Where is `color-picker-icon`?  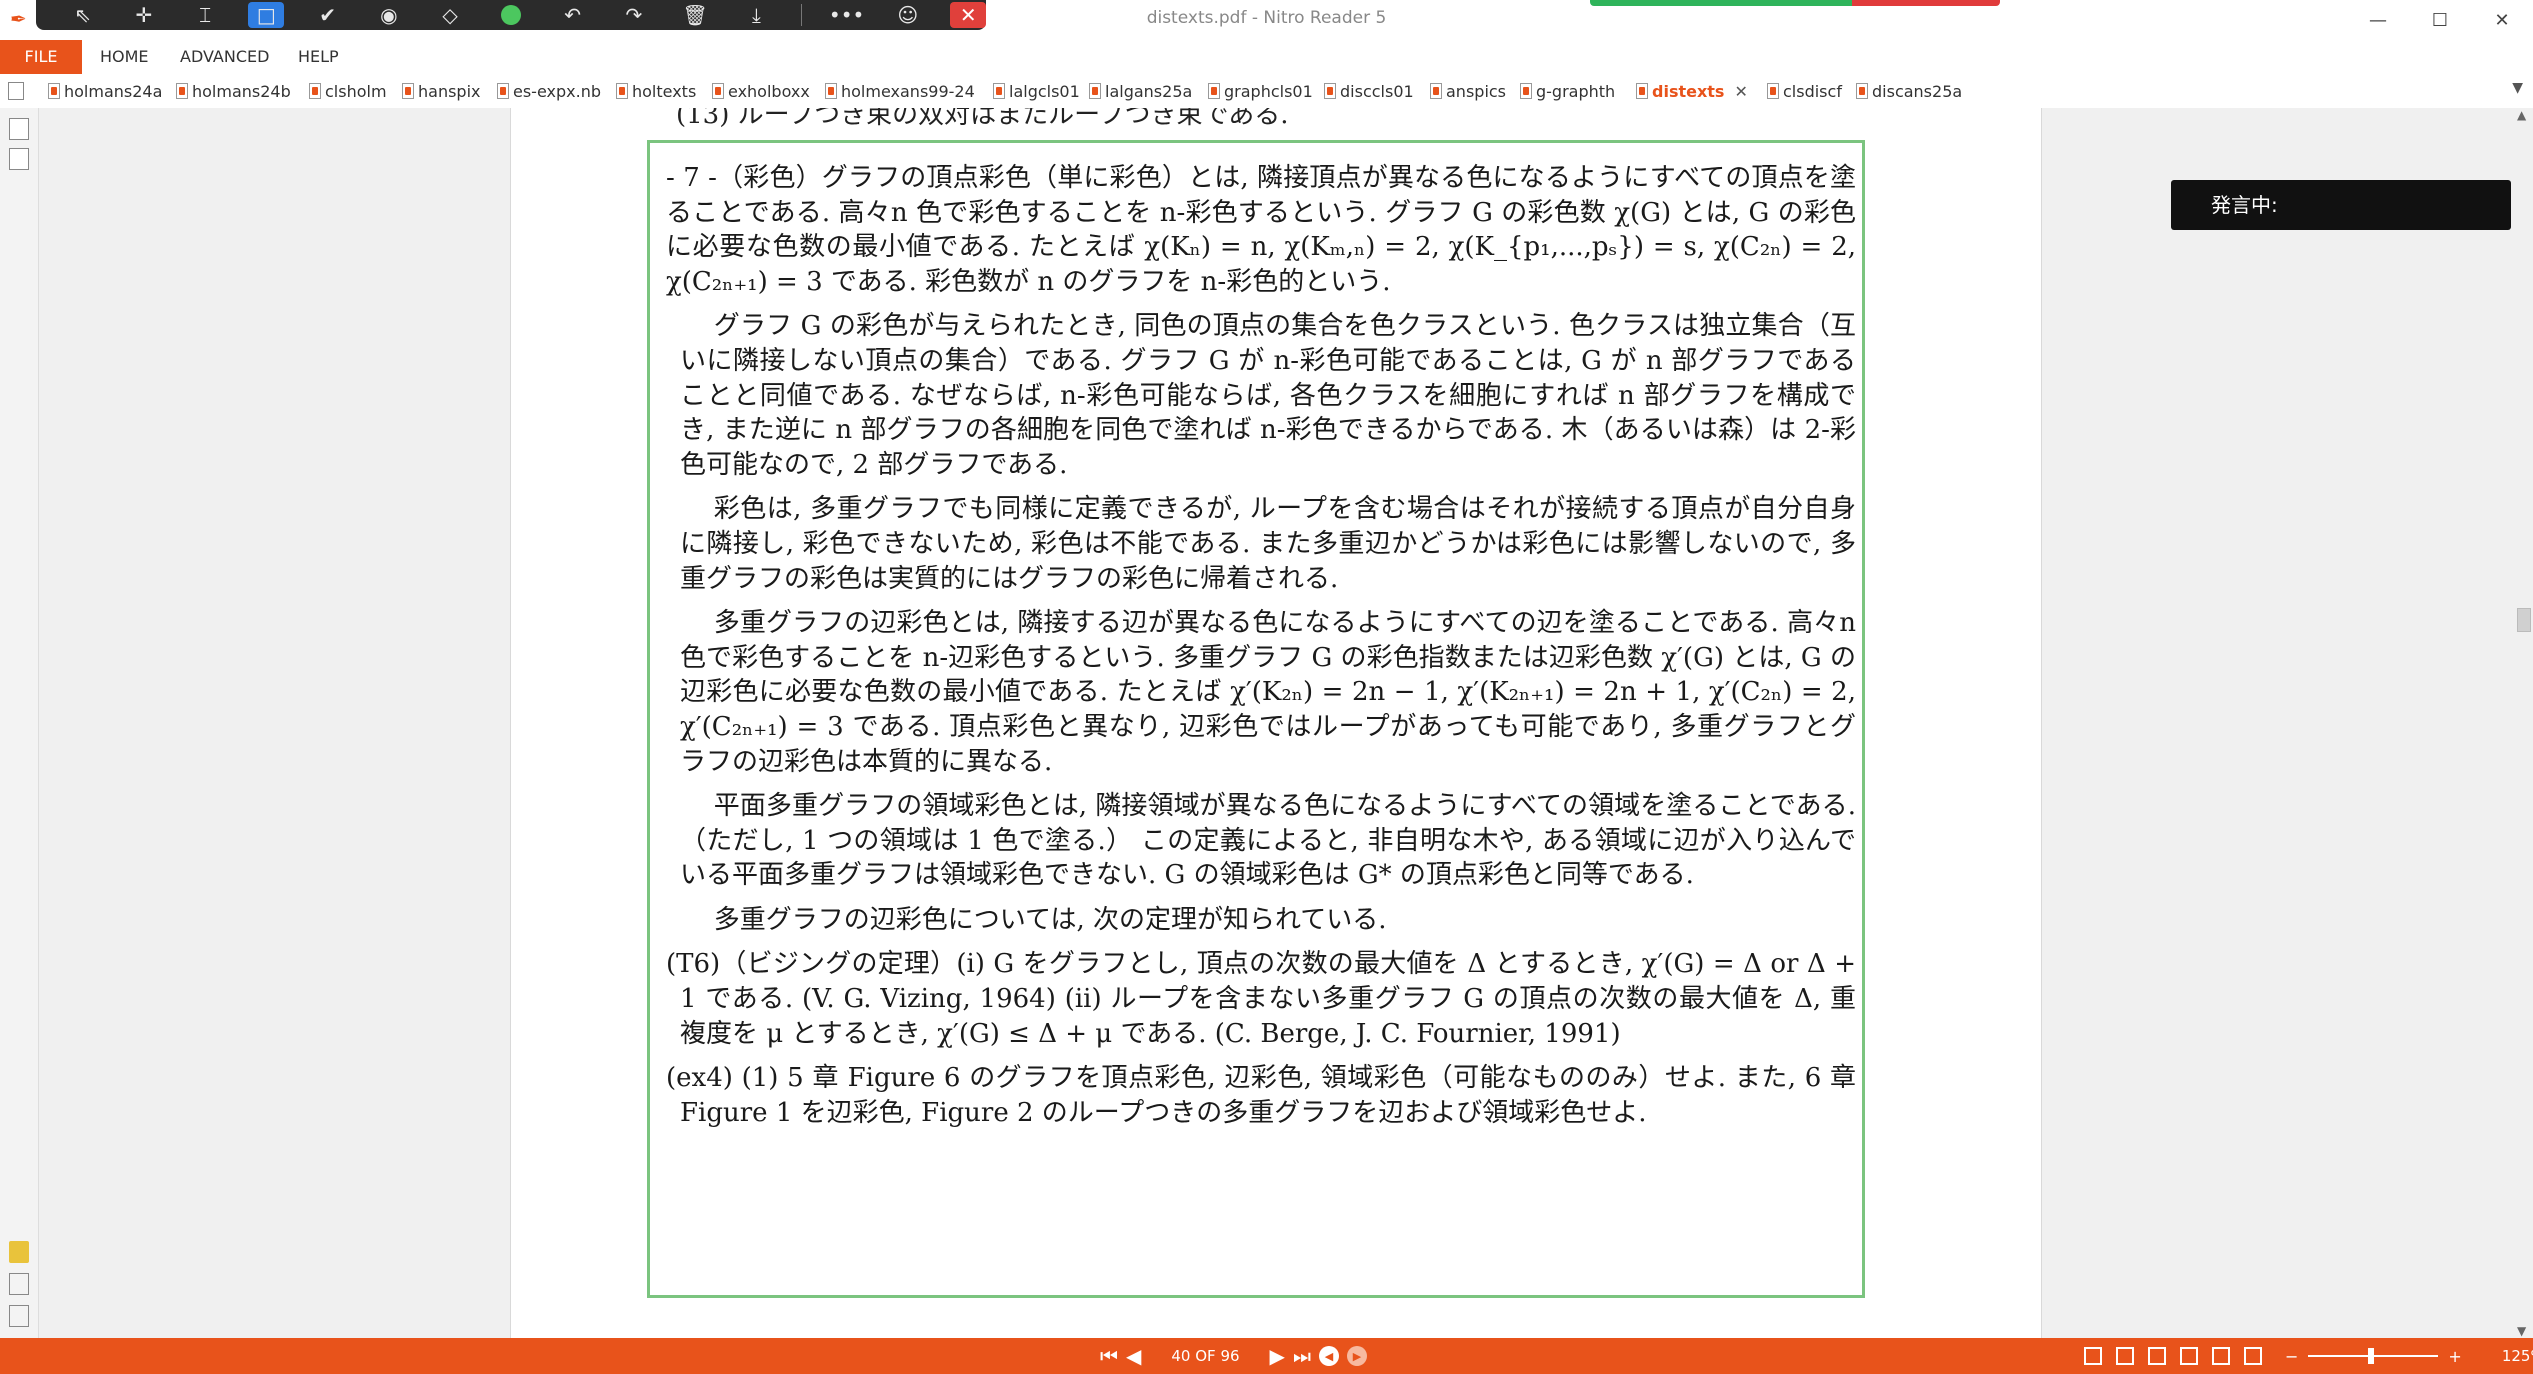
color-picker-icon is located at coordinates (511, 15).